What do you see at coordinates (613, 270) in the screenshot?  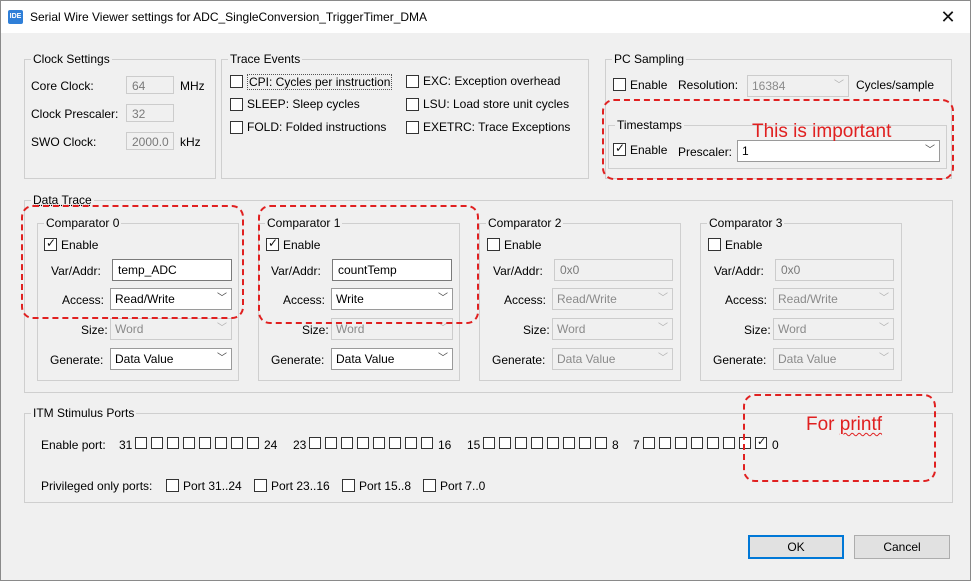 I see `comparator-2-var-input: 0x0` at bounding box center [613, 270].